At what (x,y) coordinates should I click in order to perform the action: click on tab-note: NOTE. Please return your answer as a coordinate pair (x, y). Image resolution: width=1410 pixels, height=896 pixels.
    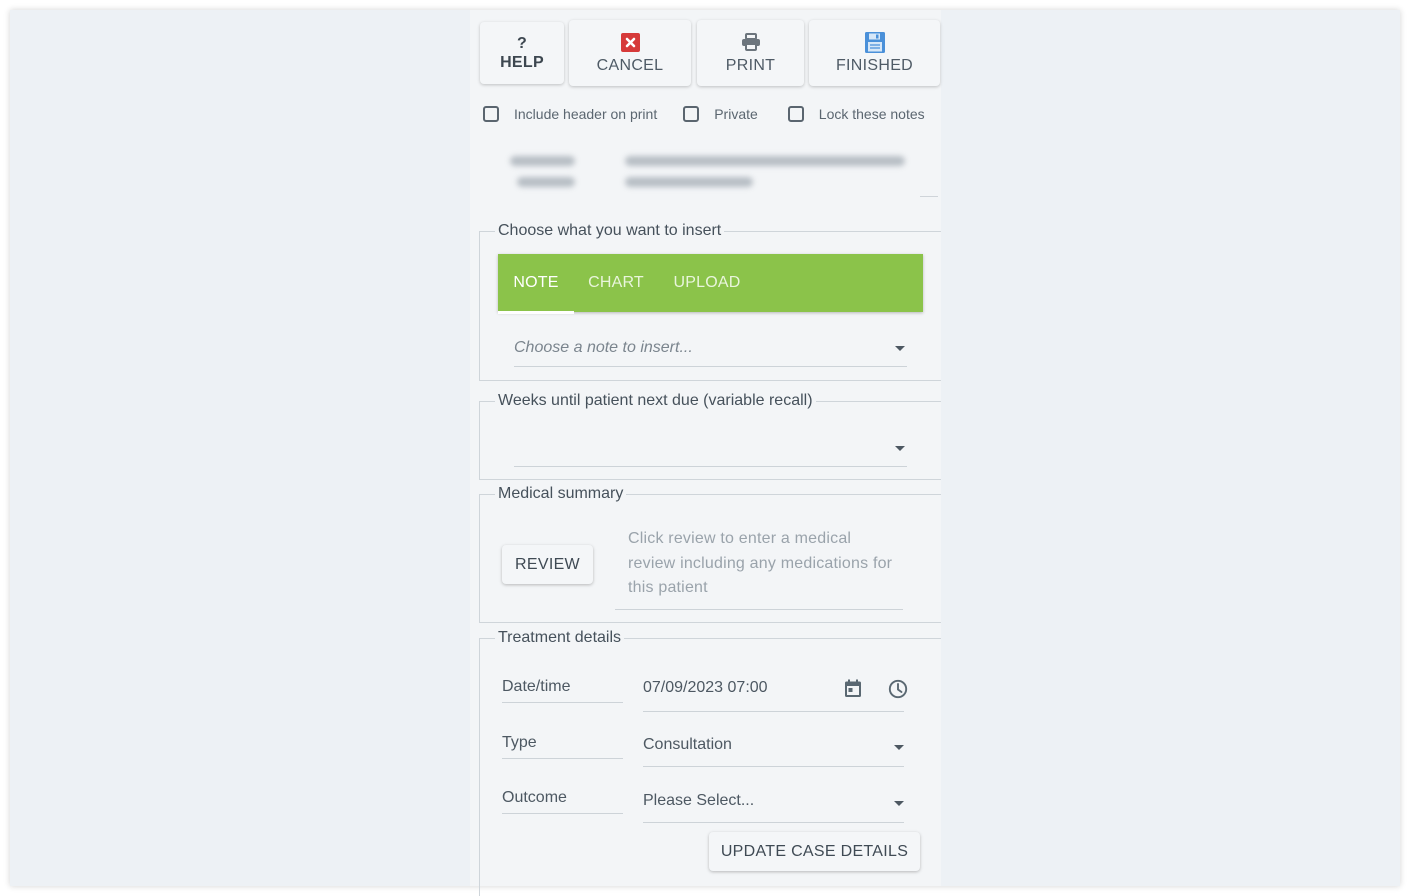
    Looking at the image, I should click on (536, 284).